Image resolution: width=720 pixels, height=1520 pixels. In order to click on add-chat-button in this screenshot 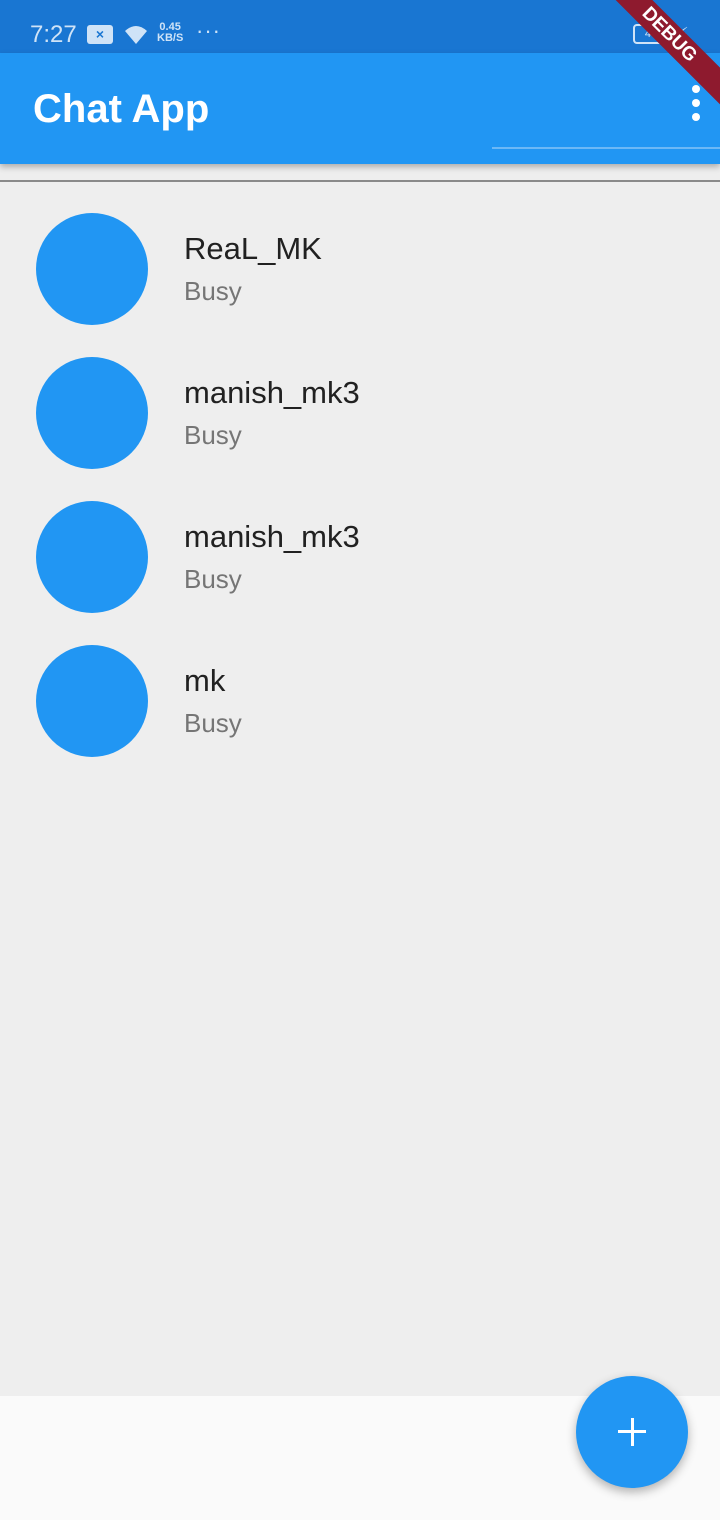, I will do `click(632, 1432)`.